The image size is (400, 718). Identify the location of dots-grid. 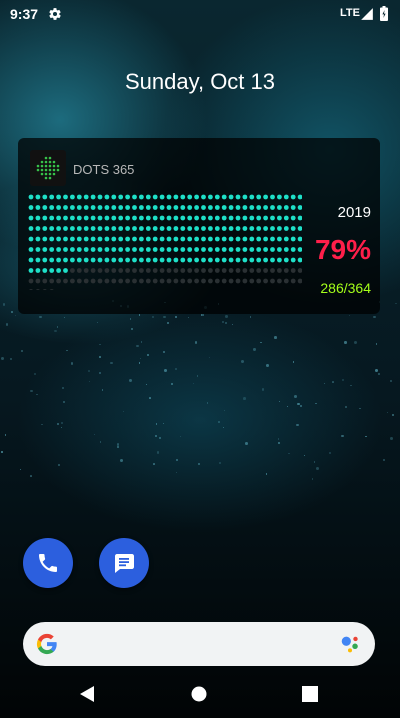
(165, 242).